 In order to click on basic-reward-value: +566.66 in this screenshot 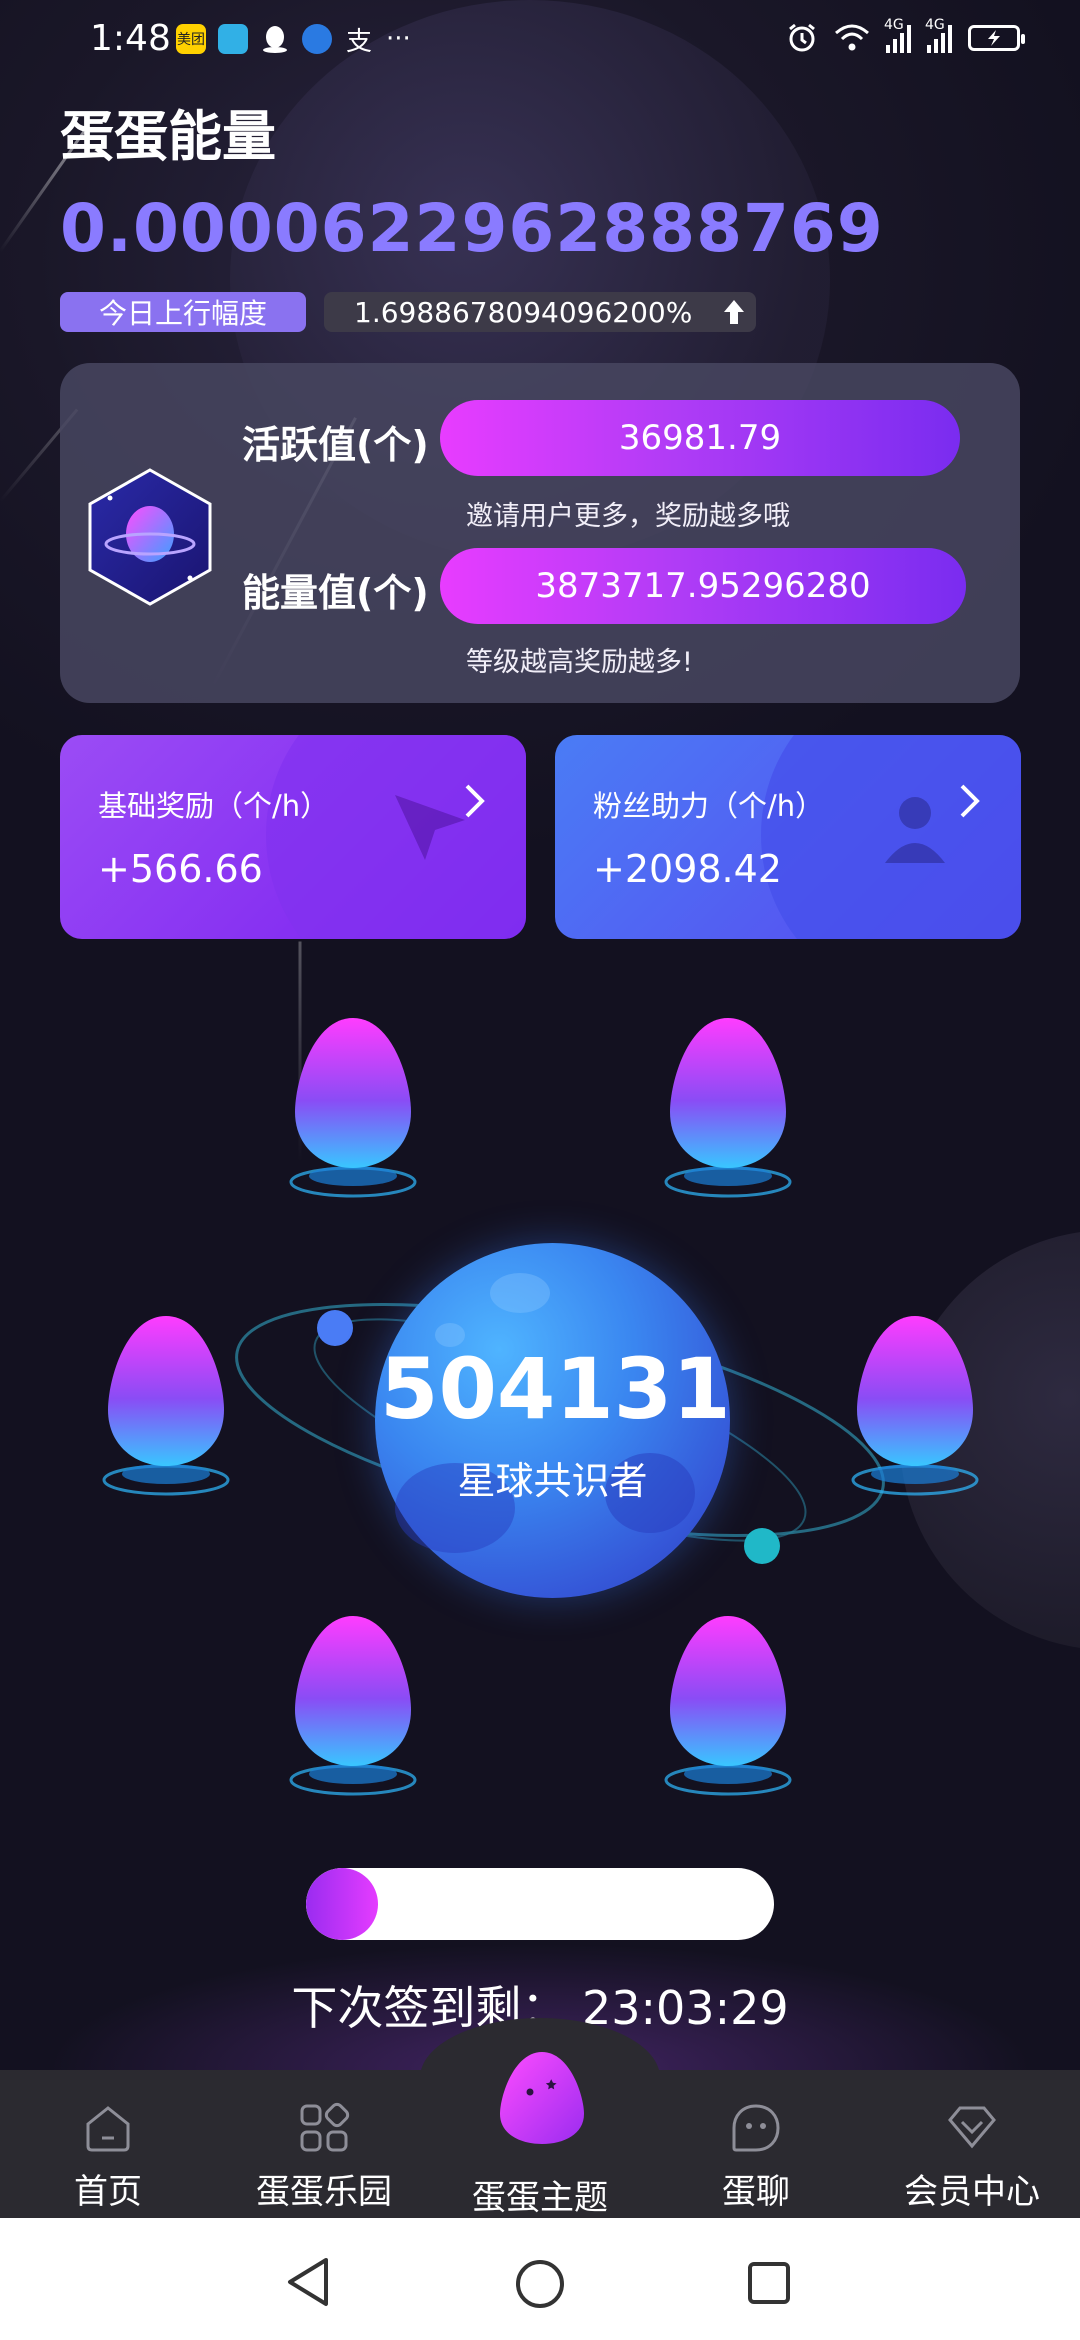, I will do `click(180, 869)`.